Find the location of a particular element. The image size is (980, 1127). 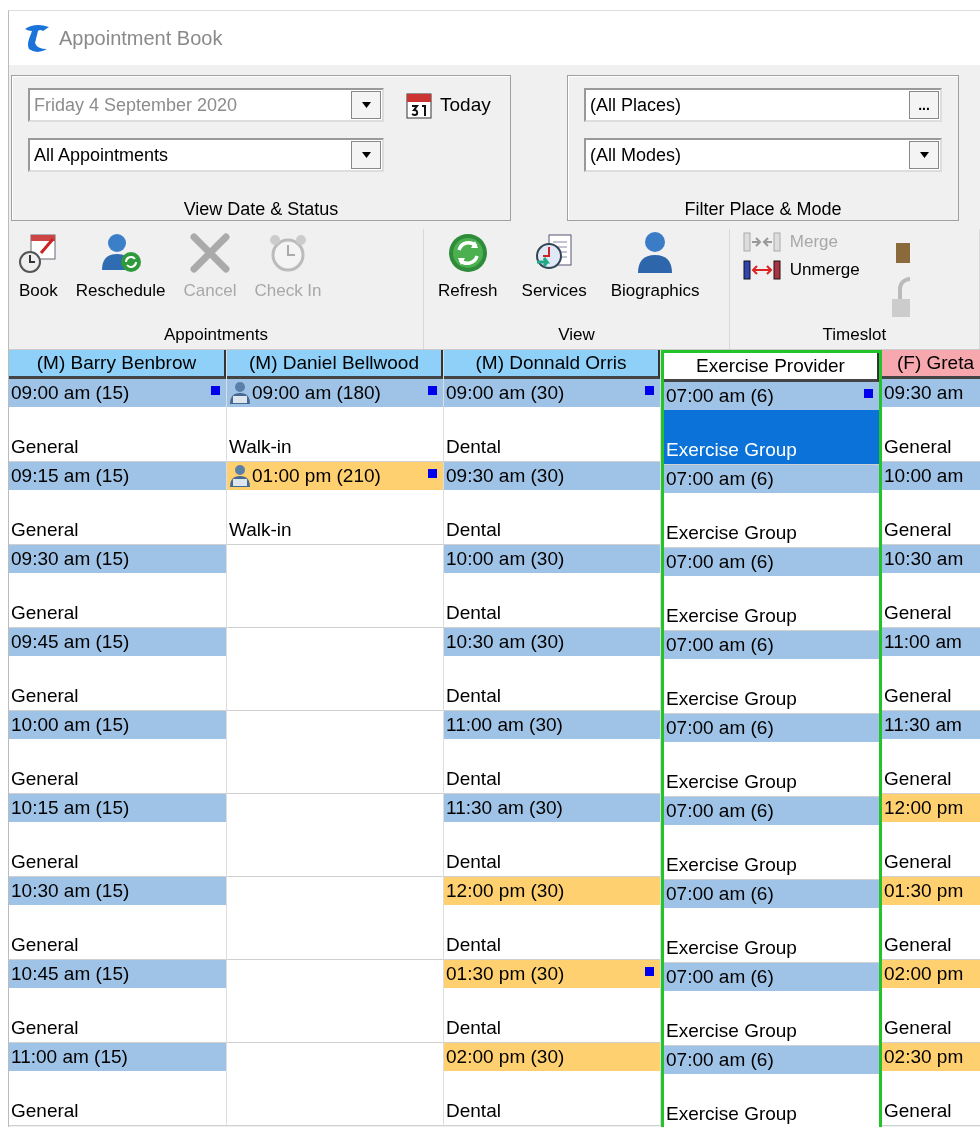

slot-time: 10:00 am (30) is located at coordinates (552, 559).